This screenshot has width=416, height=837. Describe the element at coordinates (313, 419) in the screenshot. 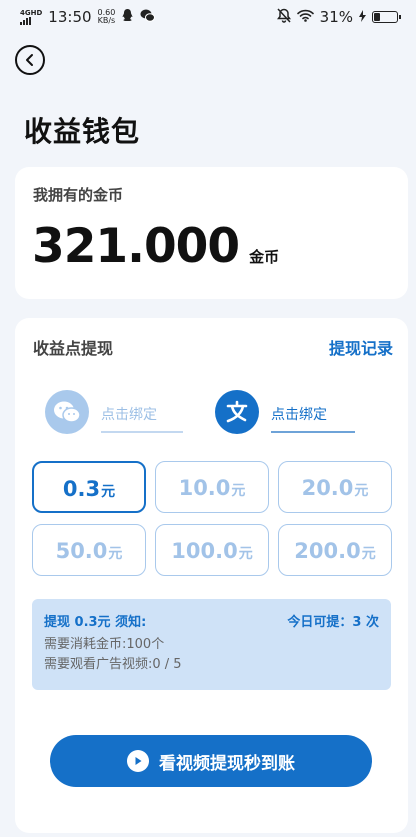

I see `bind-alipay-label: 点击绑定` at that location.